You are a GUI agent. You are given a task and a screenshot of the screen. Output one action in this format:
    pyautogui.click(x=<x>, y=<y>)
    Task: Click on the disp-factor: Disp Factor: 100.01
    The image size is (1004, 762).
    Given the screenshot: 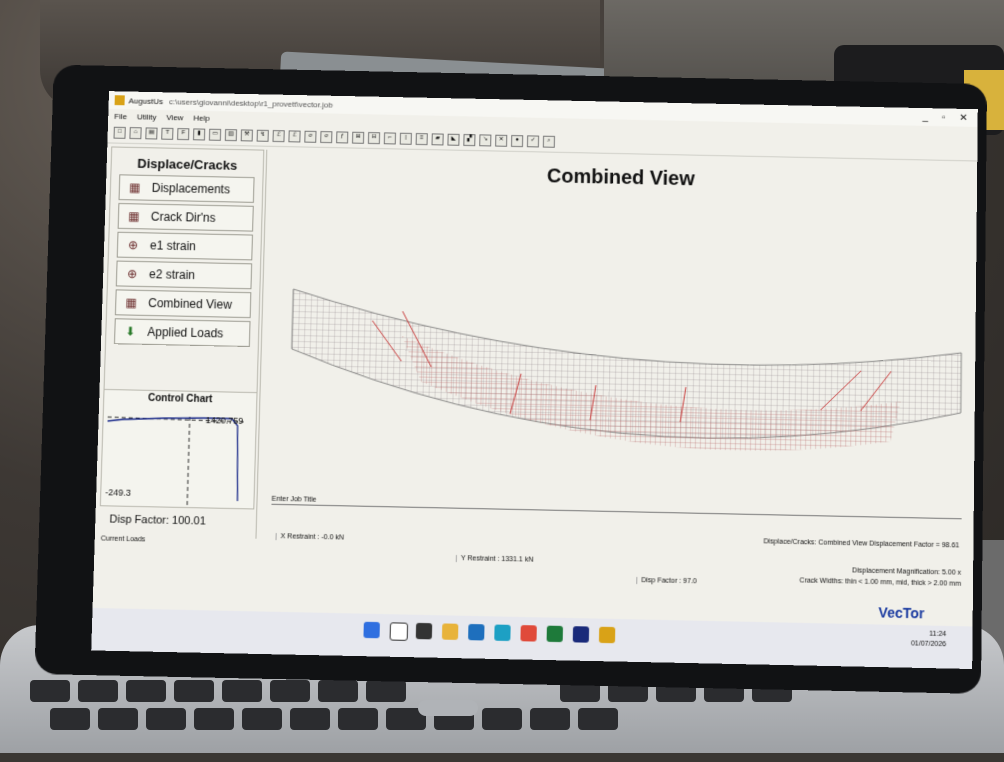 What is the action you would take?
    pyautogui.click(x=157, y=520)
    